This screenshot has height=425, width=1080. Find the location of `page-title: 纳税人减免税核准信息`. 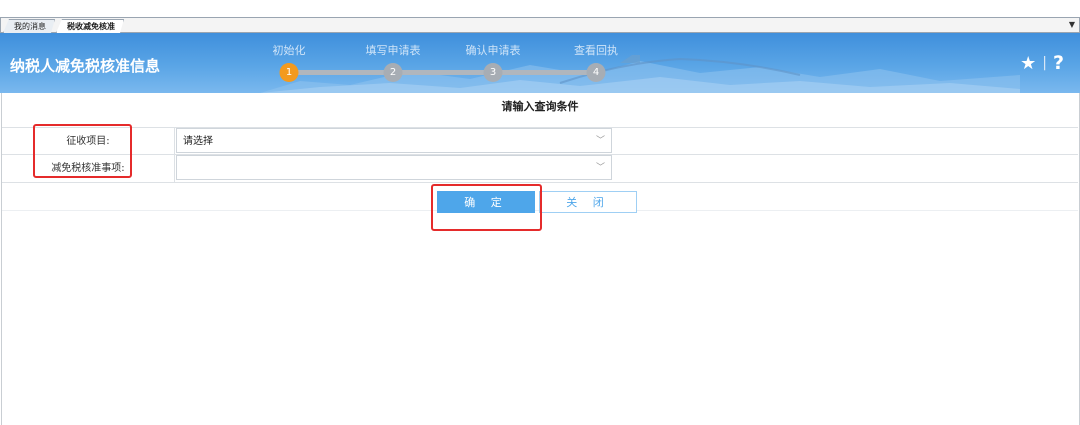

page-title: 纳税人减免税核准信息 is located at coordinates (85, 66).